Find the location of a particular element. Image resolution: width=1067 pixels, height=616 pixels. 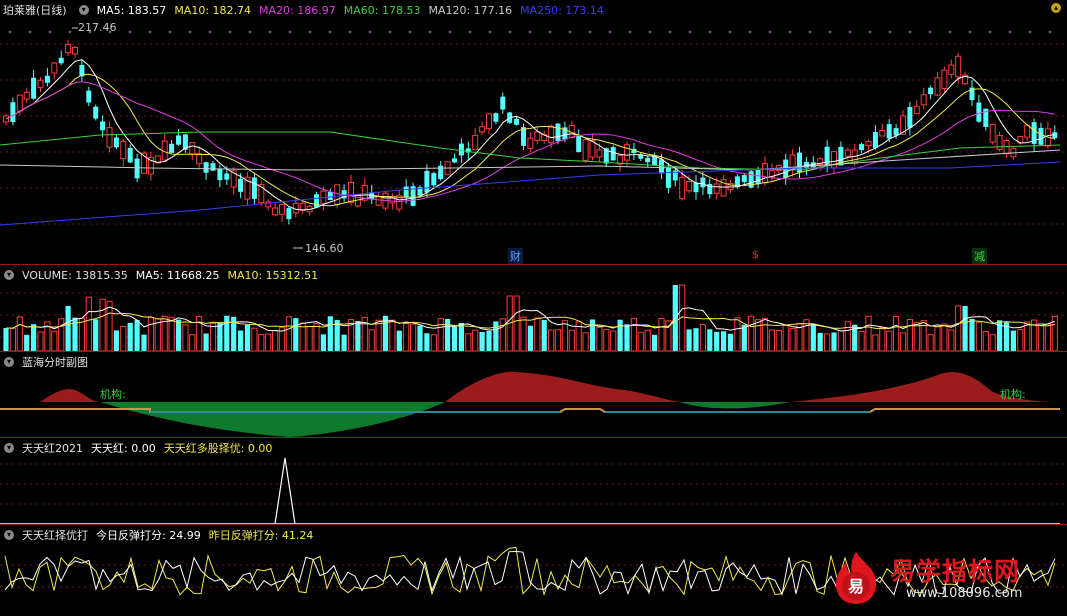

tth-pane: ▾ 天天红2021 天天红: 0.00 天天红多股择优: 0.00 is located at coordinates (533, 481).